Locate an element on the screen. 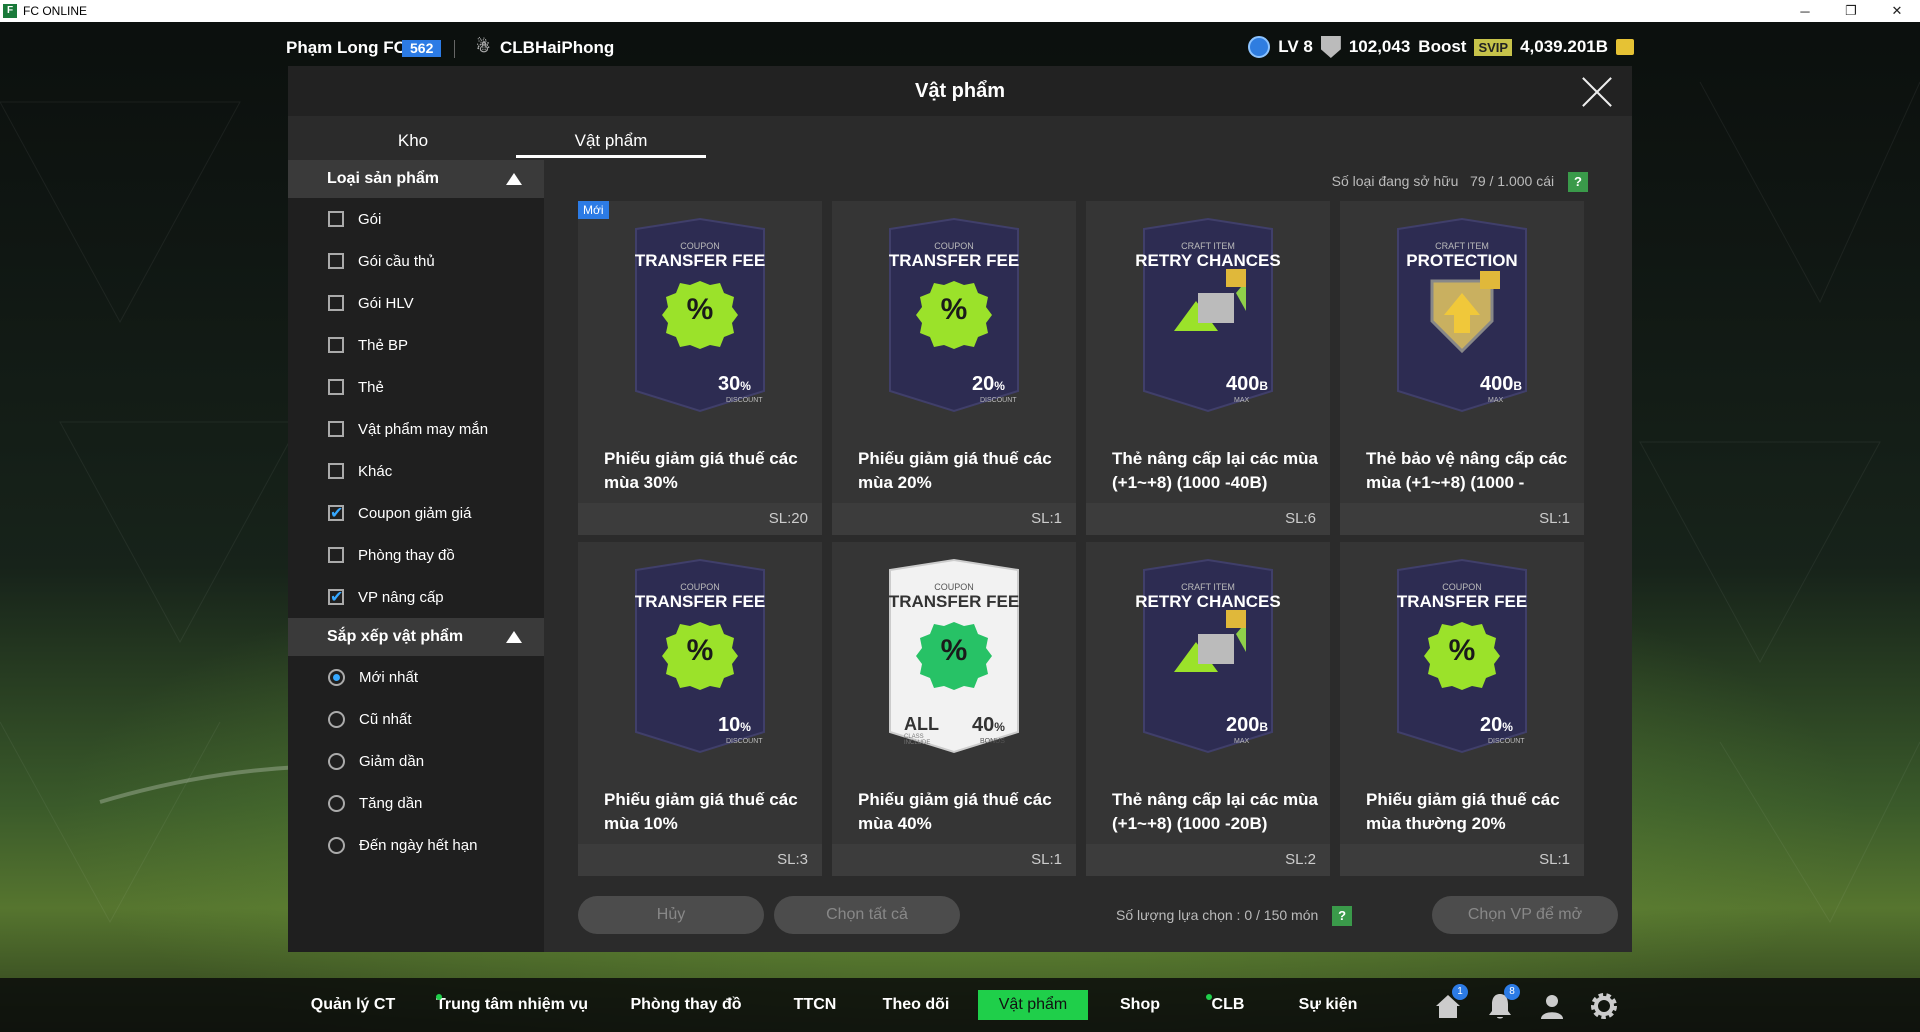  filter-option: VP nâng cấp is located at coordinates (416, 597).